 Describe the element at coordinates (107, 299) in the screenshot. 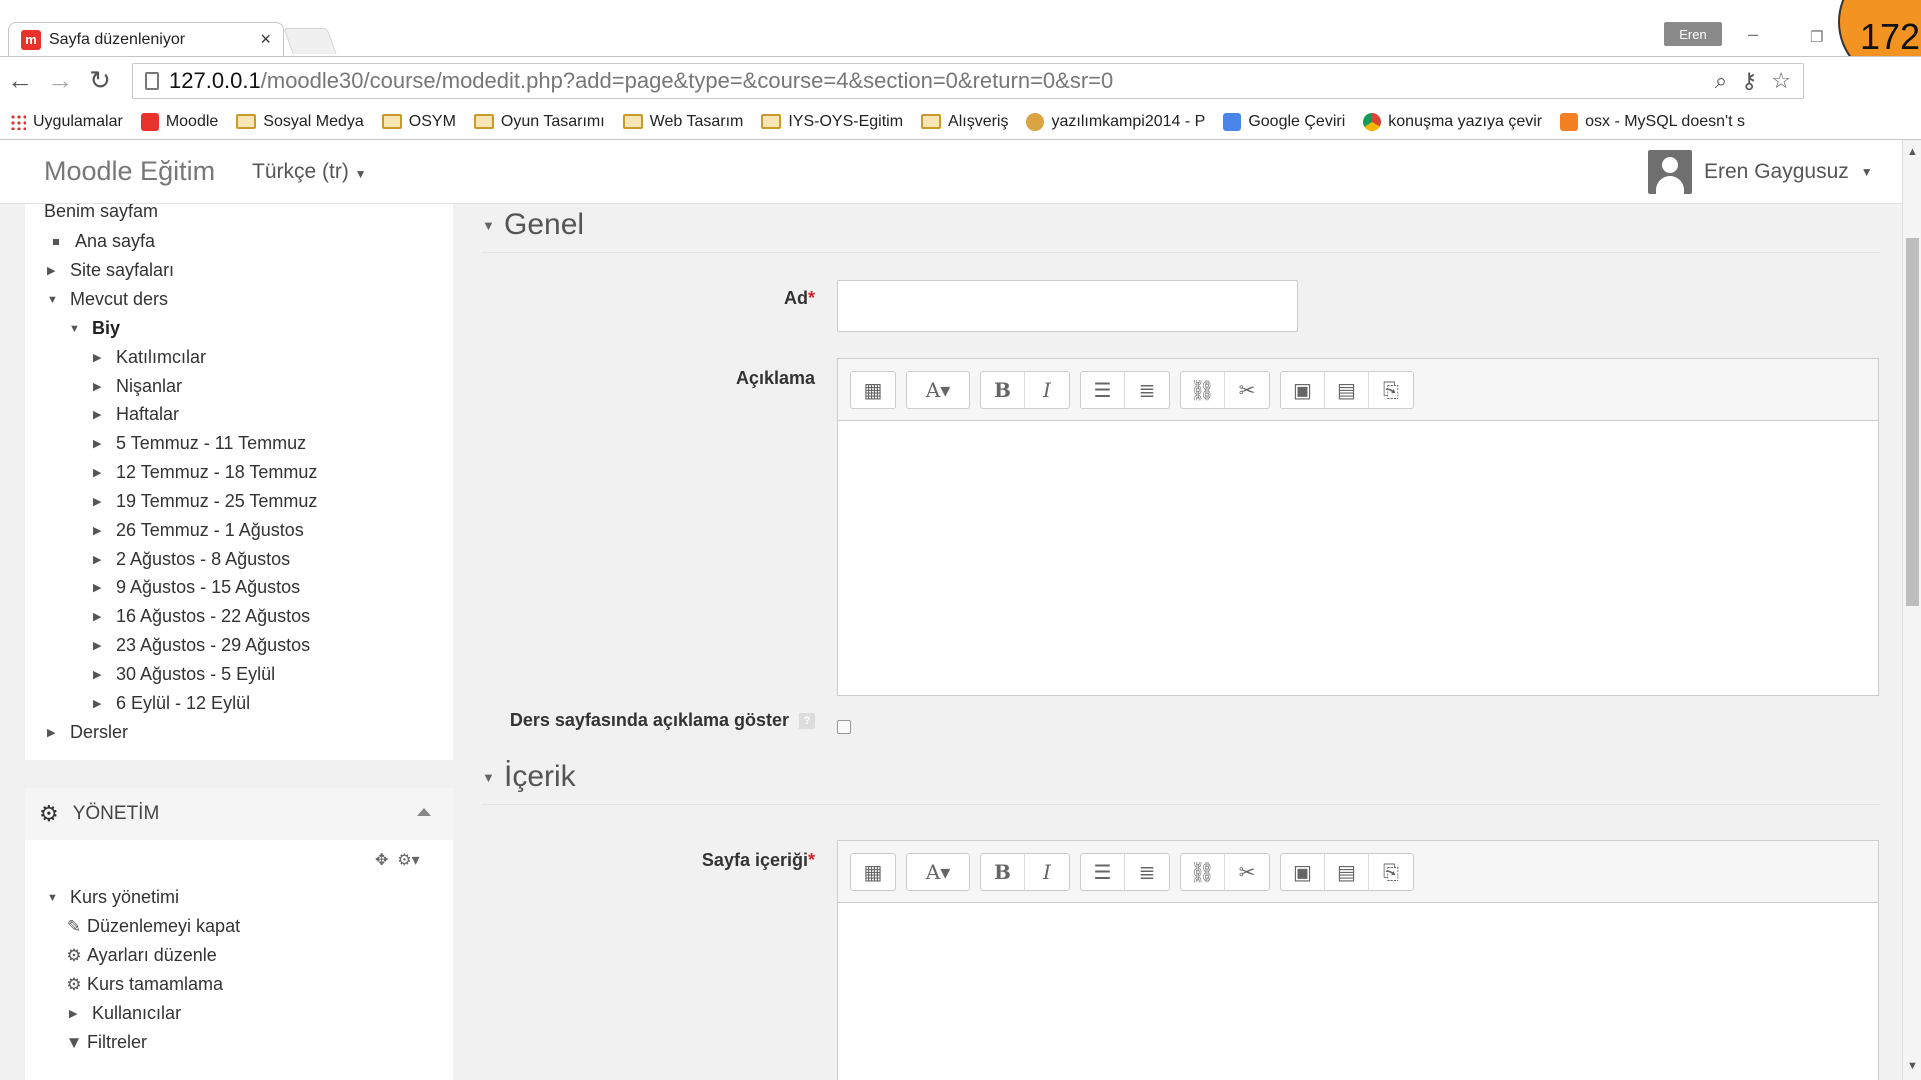

I see `nav-current-course: ▼ Mevcut ders` at that location.